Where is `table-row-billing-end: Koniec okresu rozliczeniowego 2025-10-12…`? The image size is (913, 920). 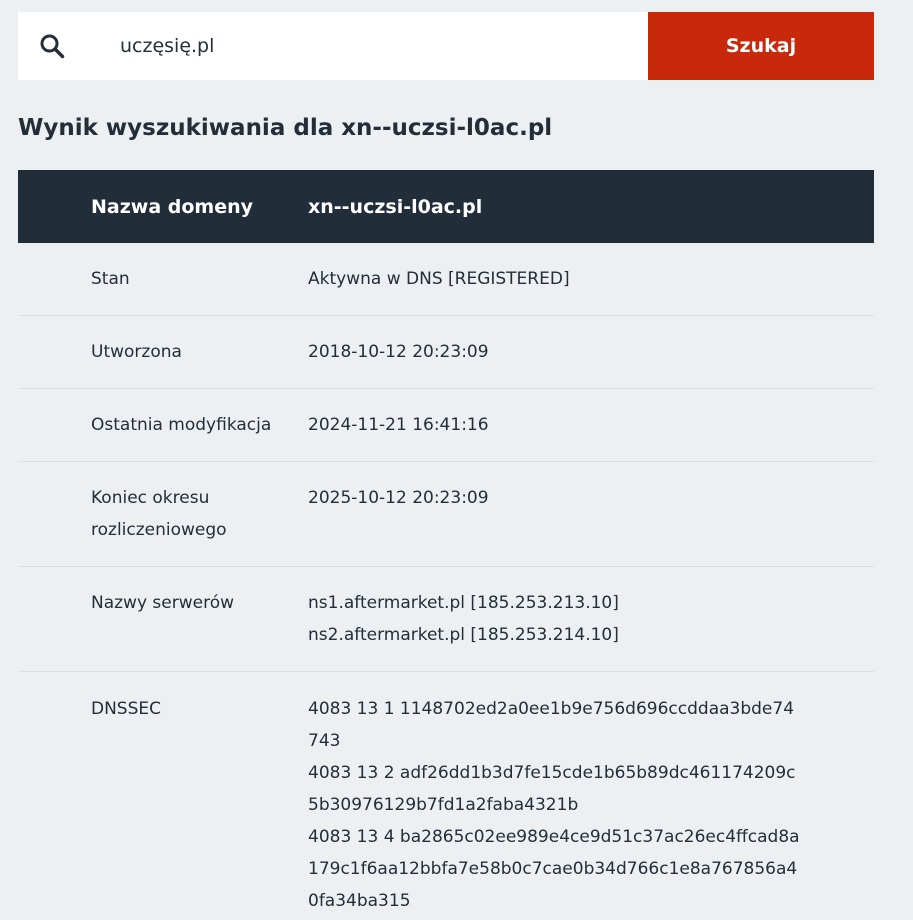 table-row-billing-end: Koniec okresu rozliczeniowego 2025-10-12… is located at coordinates (446, 514).